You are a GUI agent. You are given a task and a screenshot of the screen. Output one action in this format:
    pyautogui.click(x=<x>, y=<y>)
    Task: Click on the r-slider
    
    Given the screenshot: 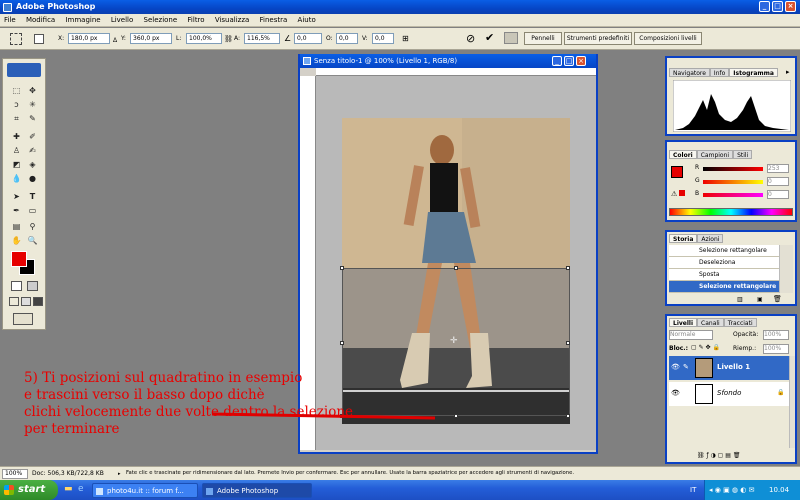 What is the action you would take?
    pyautogui.click(x=733, y=169)
    